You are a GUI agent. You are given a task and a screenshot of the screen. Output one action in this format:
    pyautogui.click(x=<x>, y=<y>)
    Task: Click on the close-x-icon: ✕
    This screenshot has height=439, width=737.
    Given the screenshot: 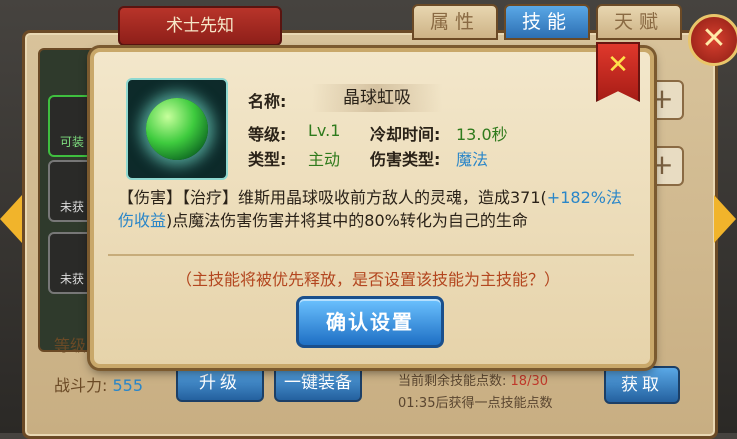 What is the action you would take?
    pyautogui.click(x=618, y=65)
    